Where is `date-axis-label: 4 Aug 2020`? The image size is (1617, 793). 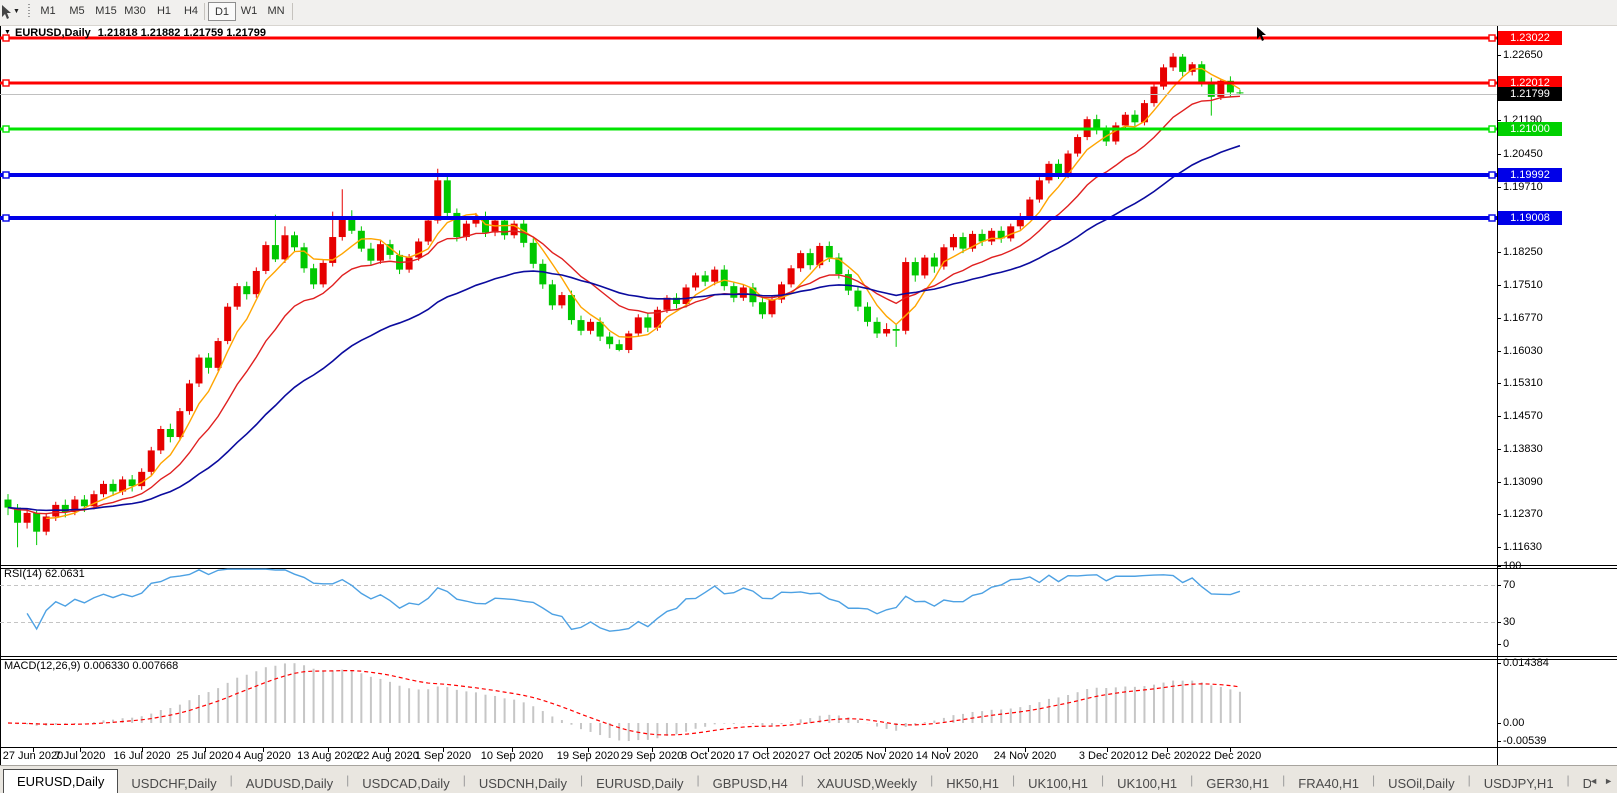 date-axis-label: 4 Aug 2020 is located at coordinates (263, 756).